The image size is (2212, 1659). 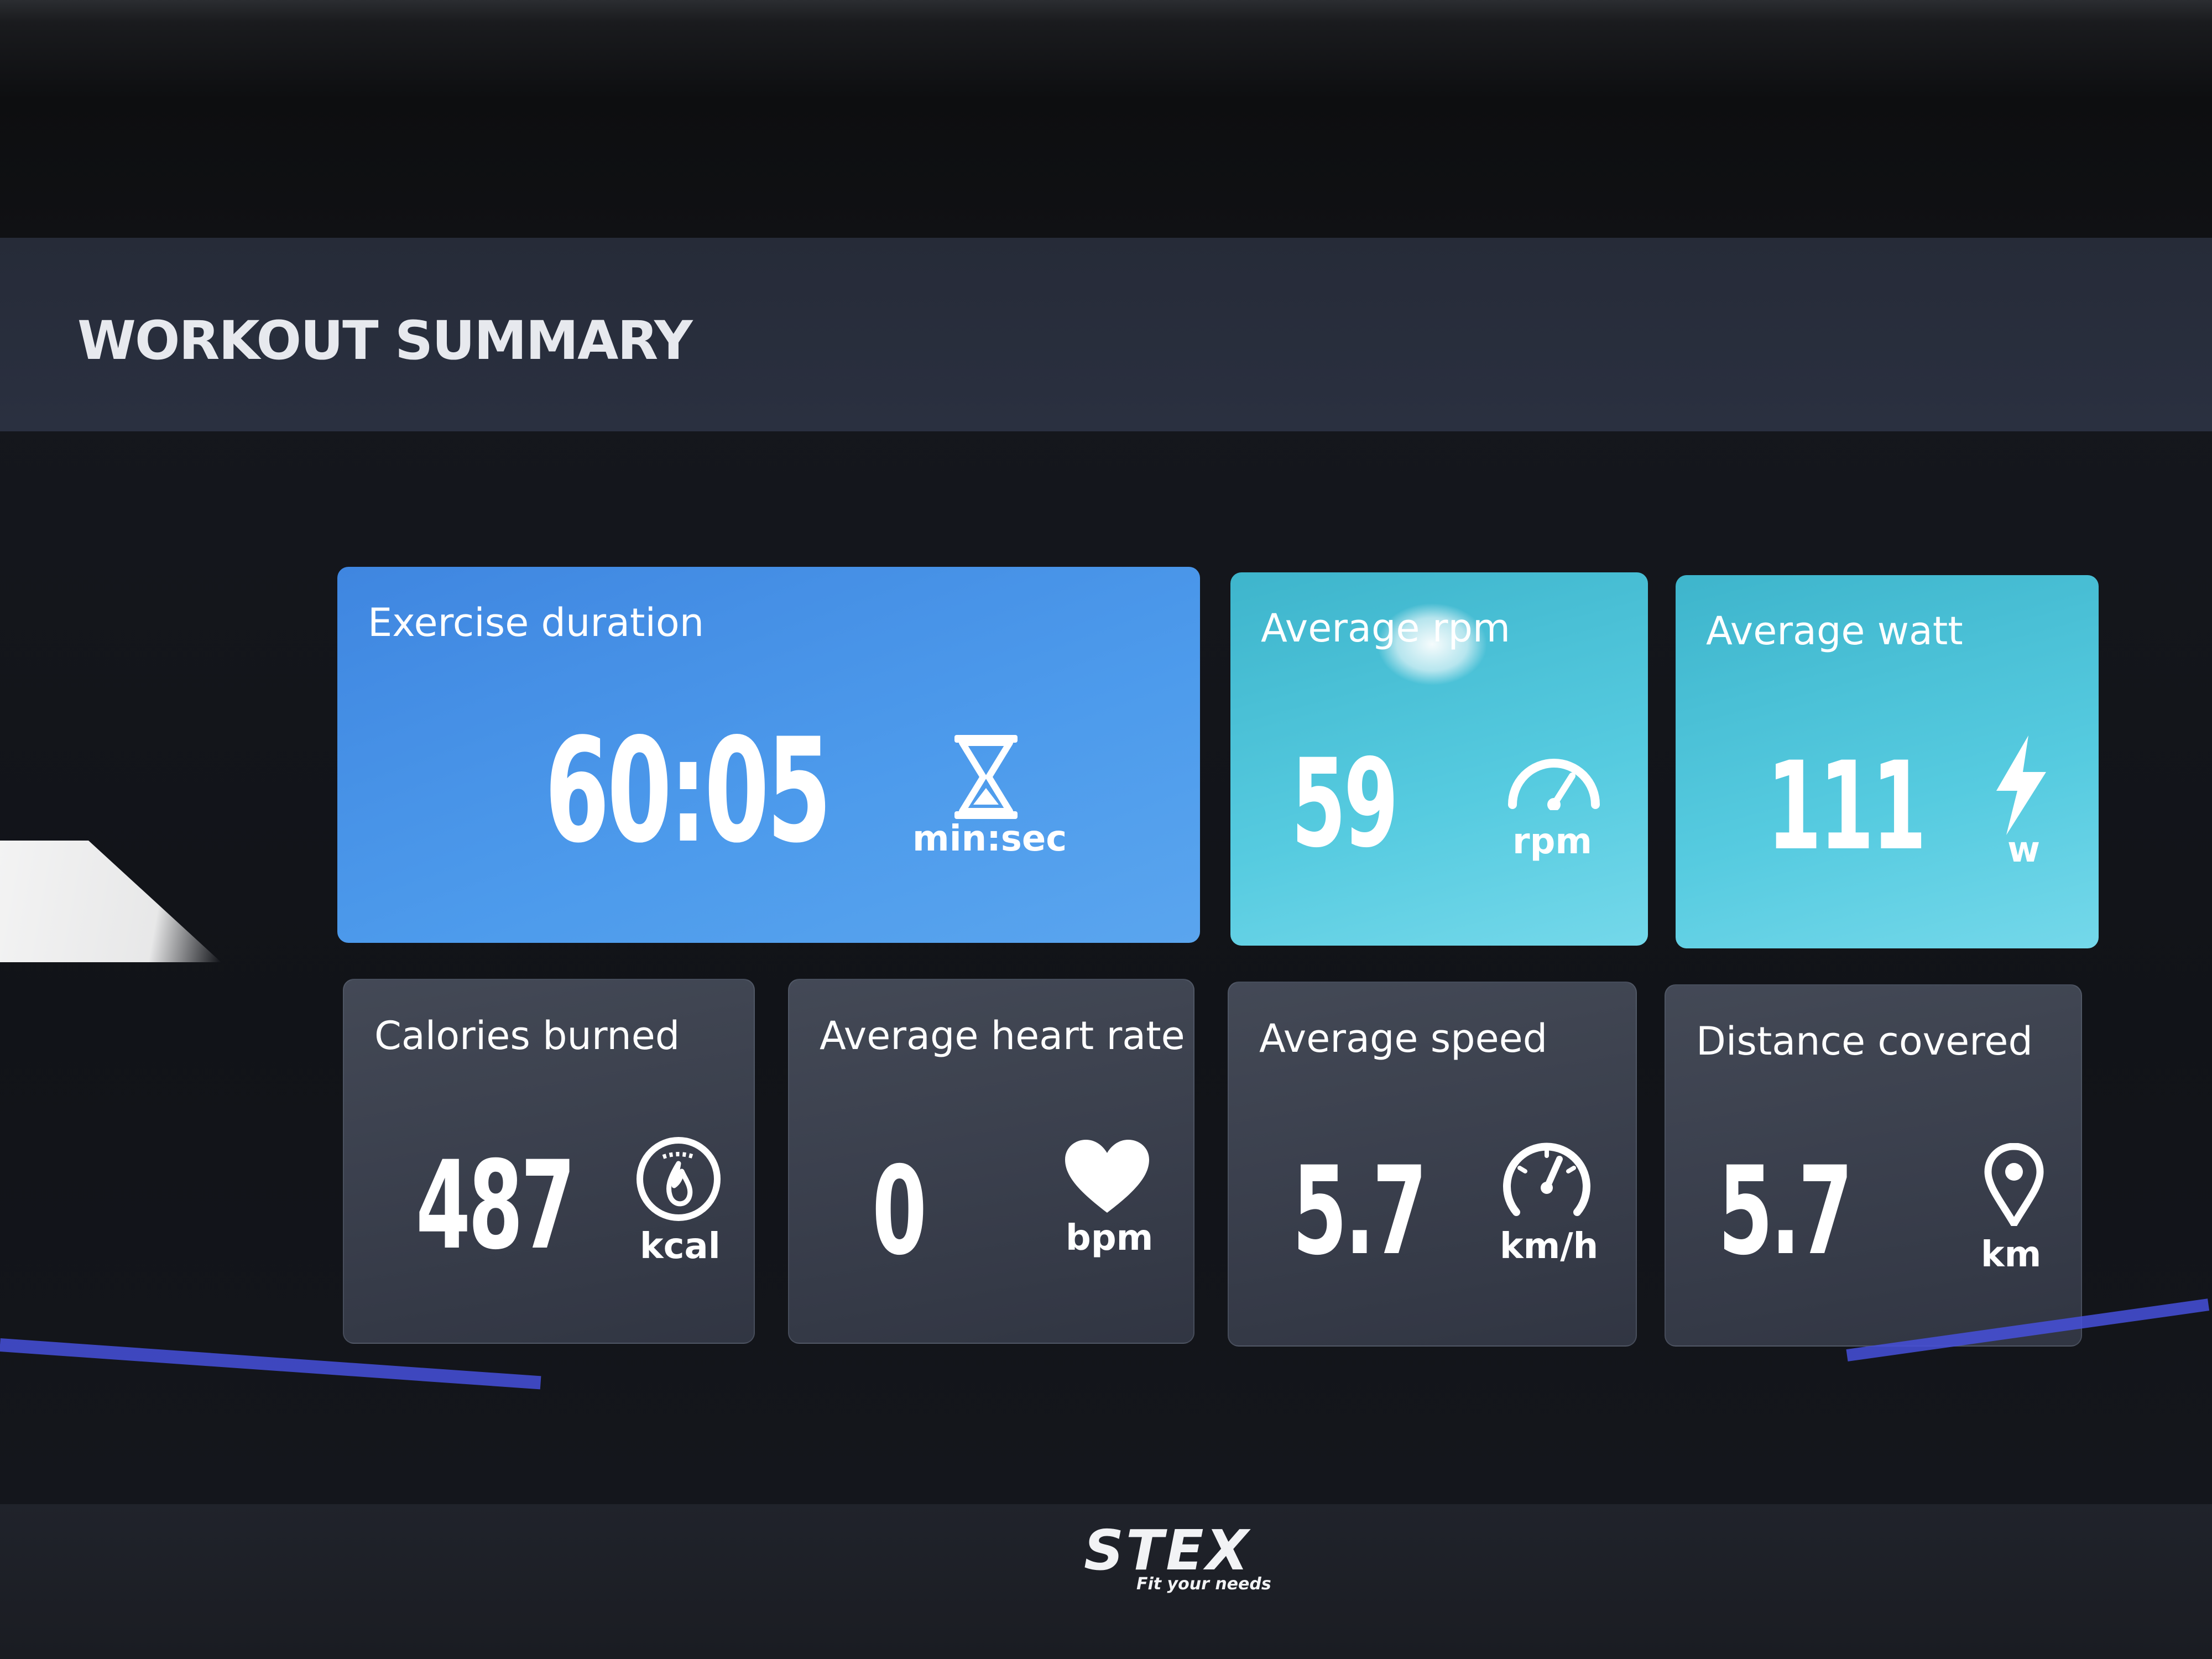 What do you see at coordinates (1386, 628) in the screenshot?
I see `average-rpm-label: Average rpm` at bounding box center [1386, 628].